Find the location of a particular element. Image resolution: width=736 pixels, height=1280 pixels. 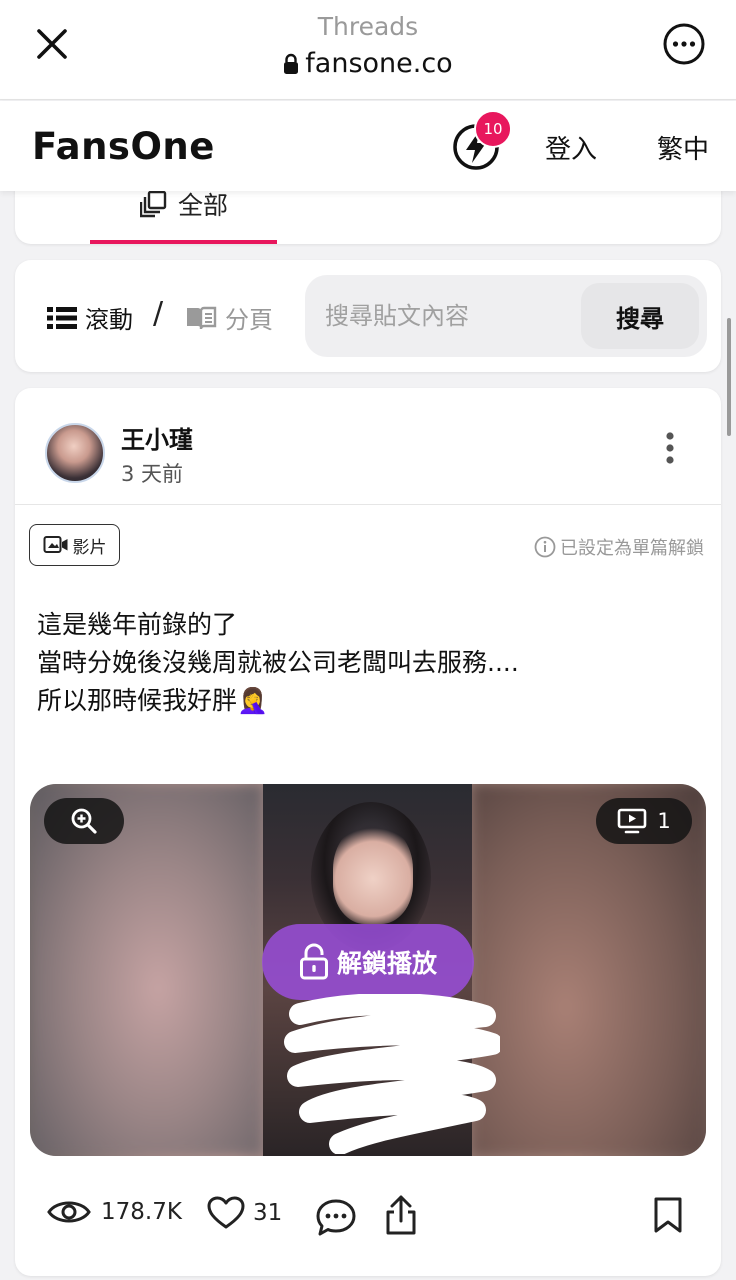

unlock-icon is located at coordinates (313, 961).